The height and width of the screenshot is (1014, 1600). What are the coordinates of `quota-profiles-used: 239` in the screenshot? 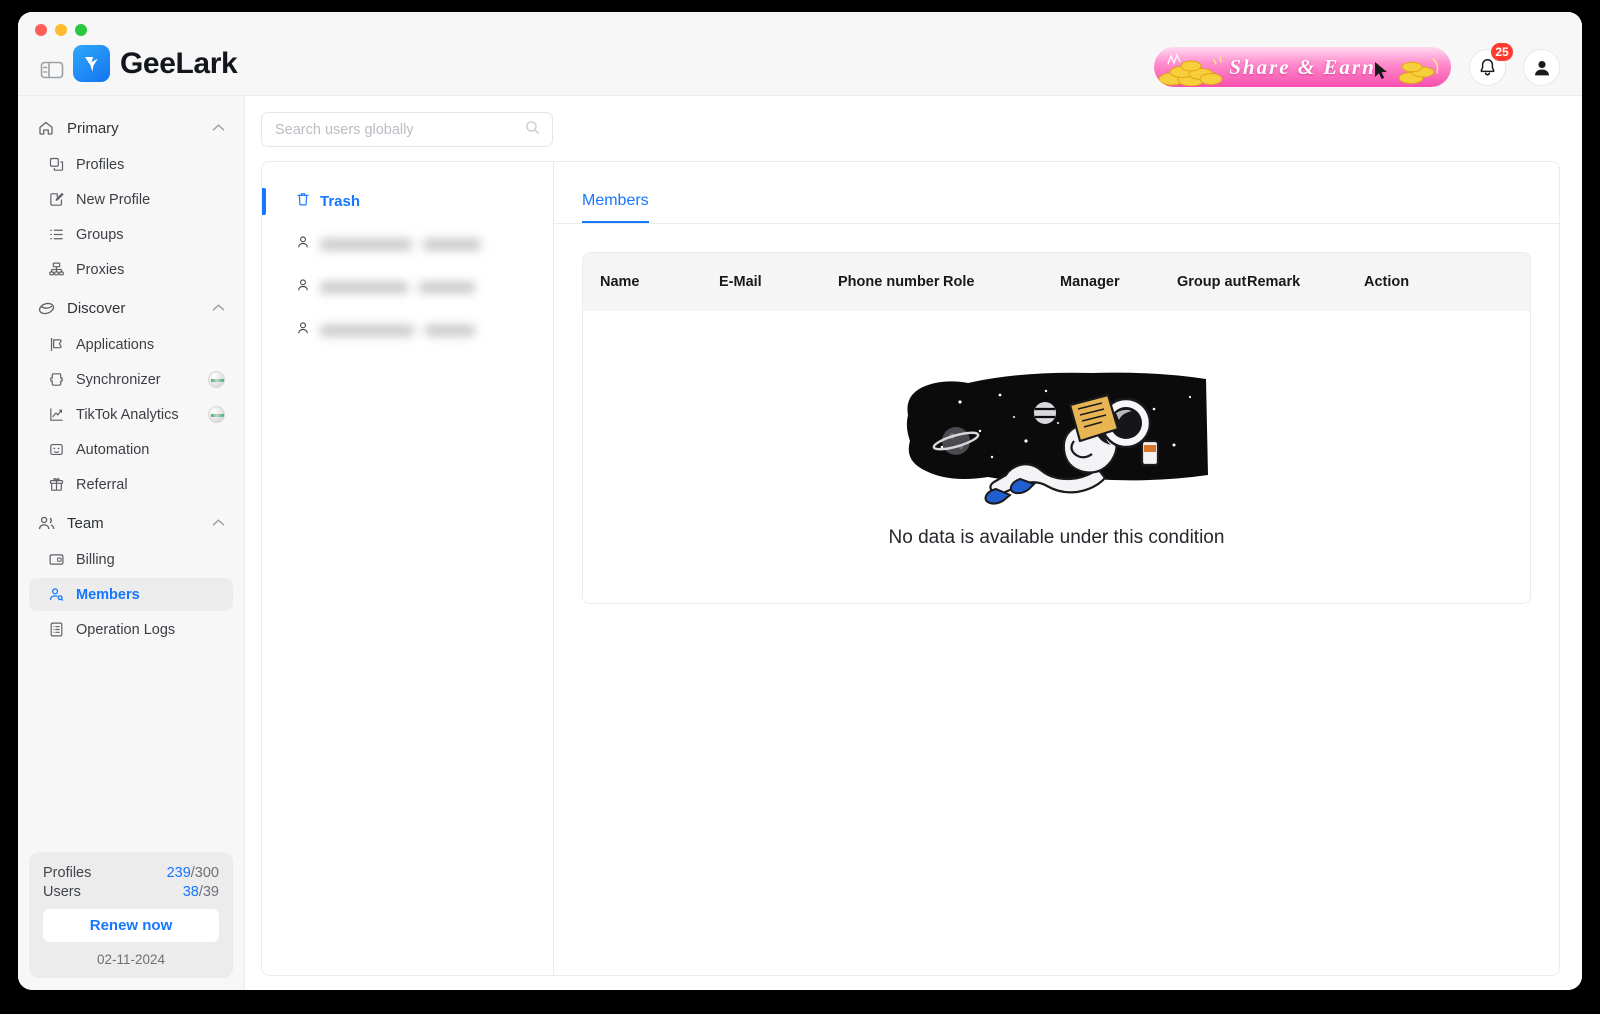 It's located at (178, 873).